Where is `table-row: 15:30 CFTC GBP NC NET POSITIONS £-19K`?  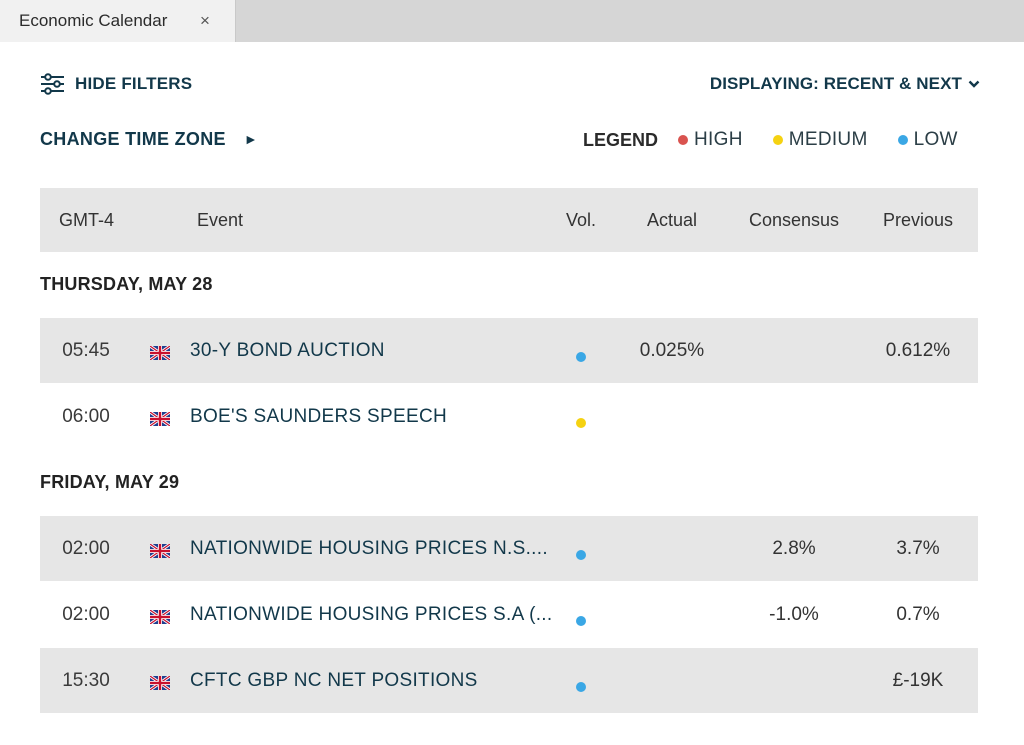 table-row: 15:30 CFTC GBP NC NET POSITIONS £-19K is located at coordinates (509, 681).